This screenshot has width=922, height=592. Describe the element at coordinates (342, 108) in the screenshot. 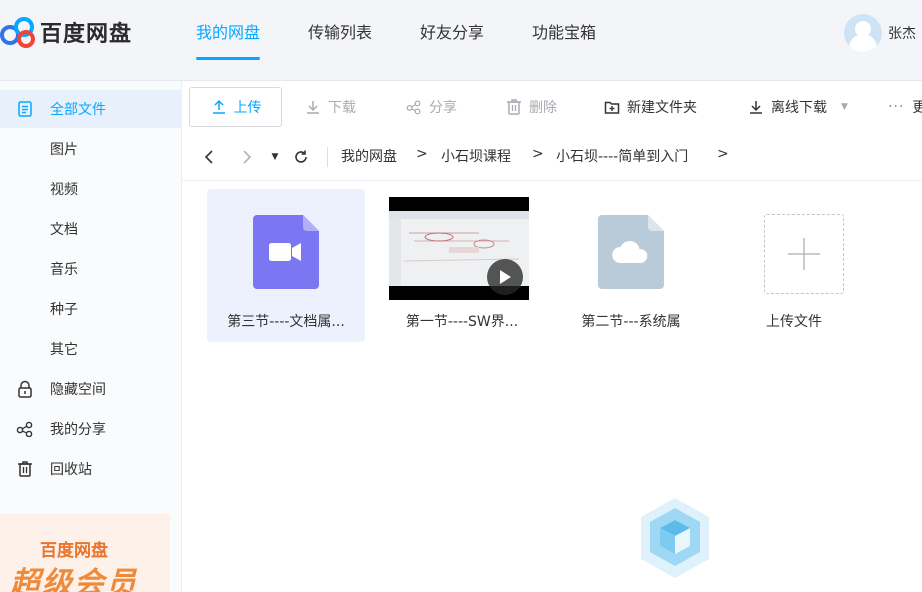

I see `download-label: 下载` at that location.